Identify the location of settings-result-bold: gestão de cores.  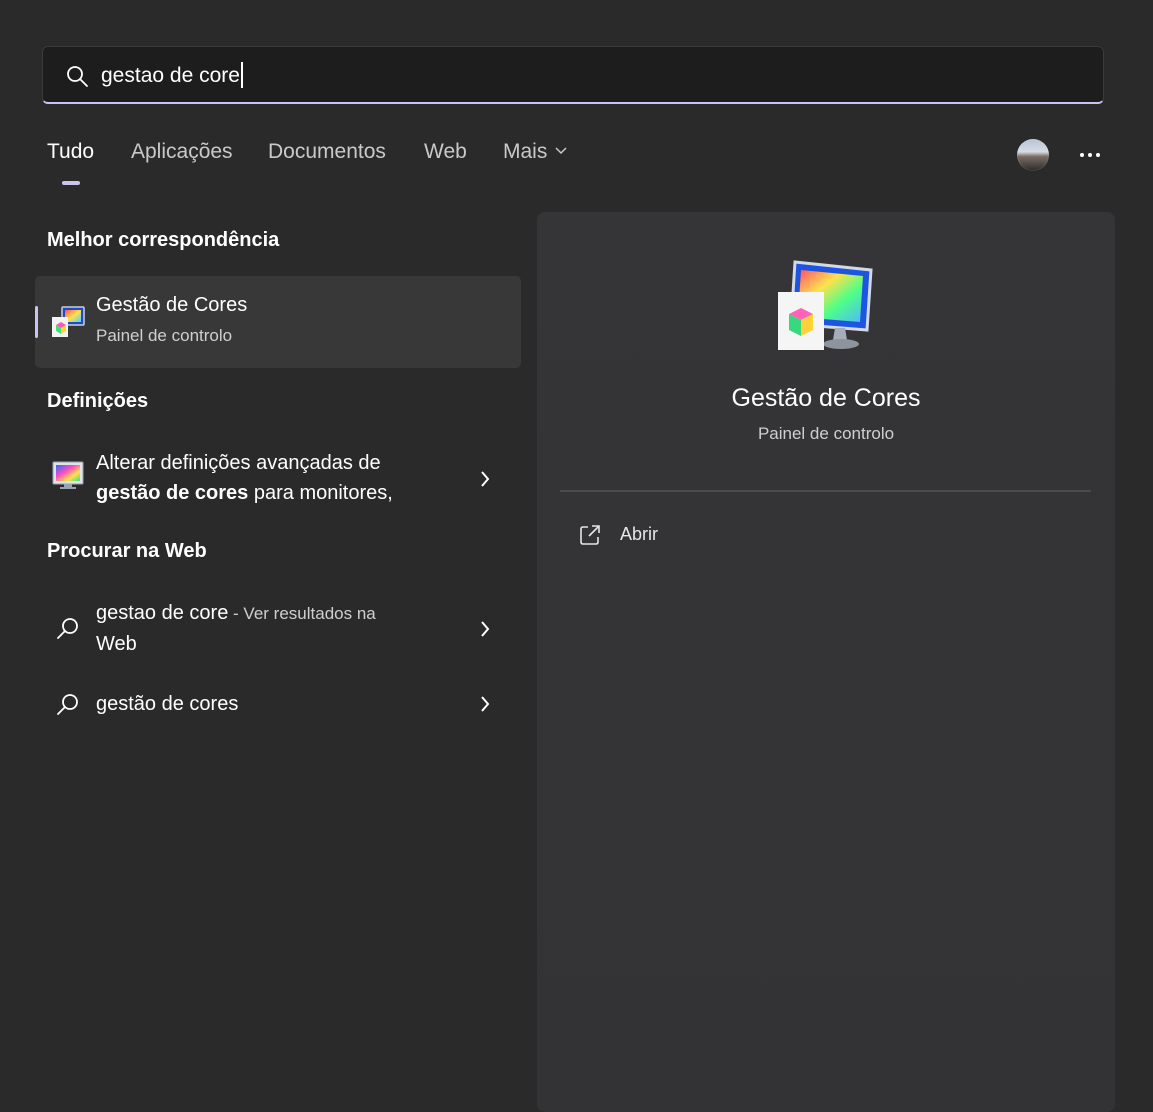
(172, 493).